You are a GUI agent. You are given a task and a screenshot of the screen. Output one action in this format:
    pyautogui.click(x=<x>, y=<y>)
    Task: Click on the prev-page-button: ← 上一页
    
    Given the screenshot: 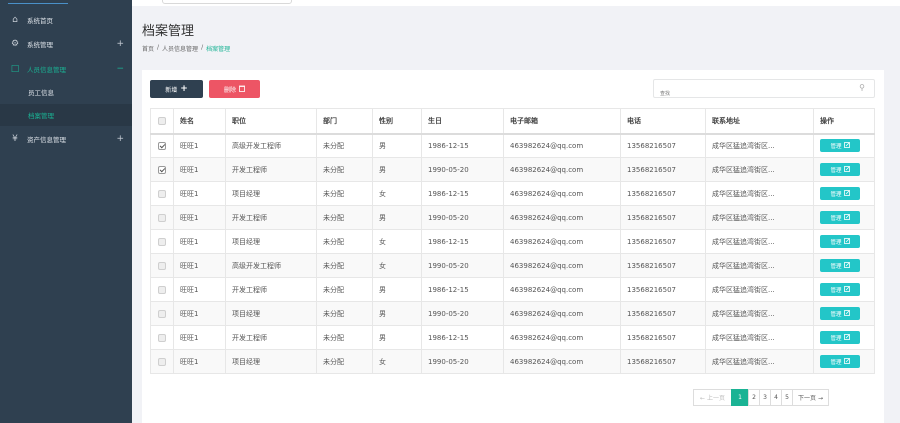 What is the action you would take?
    pyautogui.click(x=712, y=397)
    